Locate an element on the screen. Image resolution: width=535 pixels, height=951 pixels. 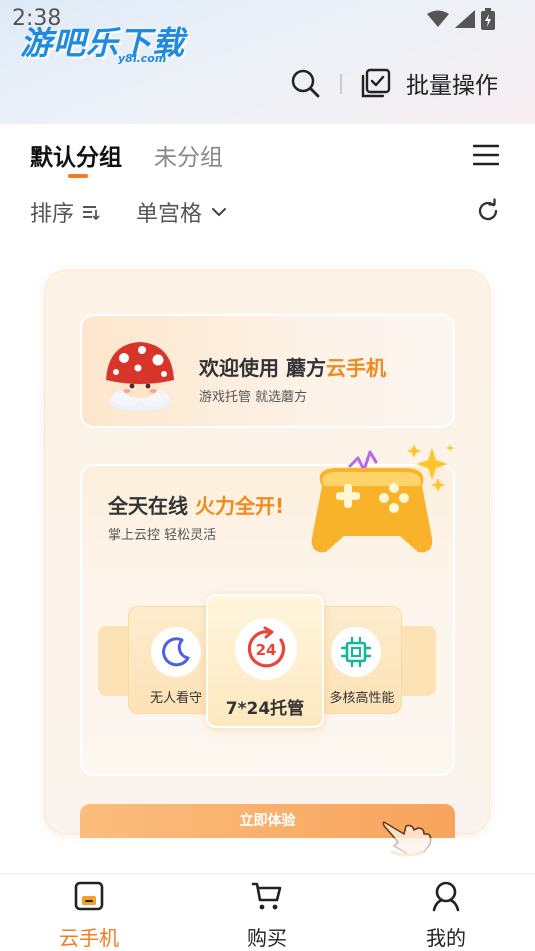
nav-me-label: 我的 is located at coordinates (446, 938).